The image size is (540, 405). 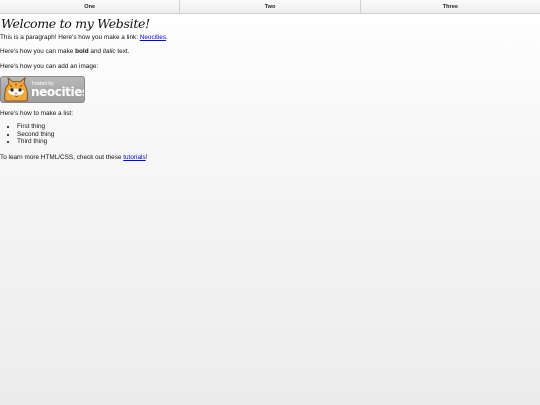 What do you see at coordinates (122, 51) in the screenshot?
I see `formatting-text-after: text.` at bounding box center [122, 51].